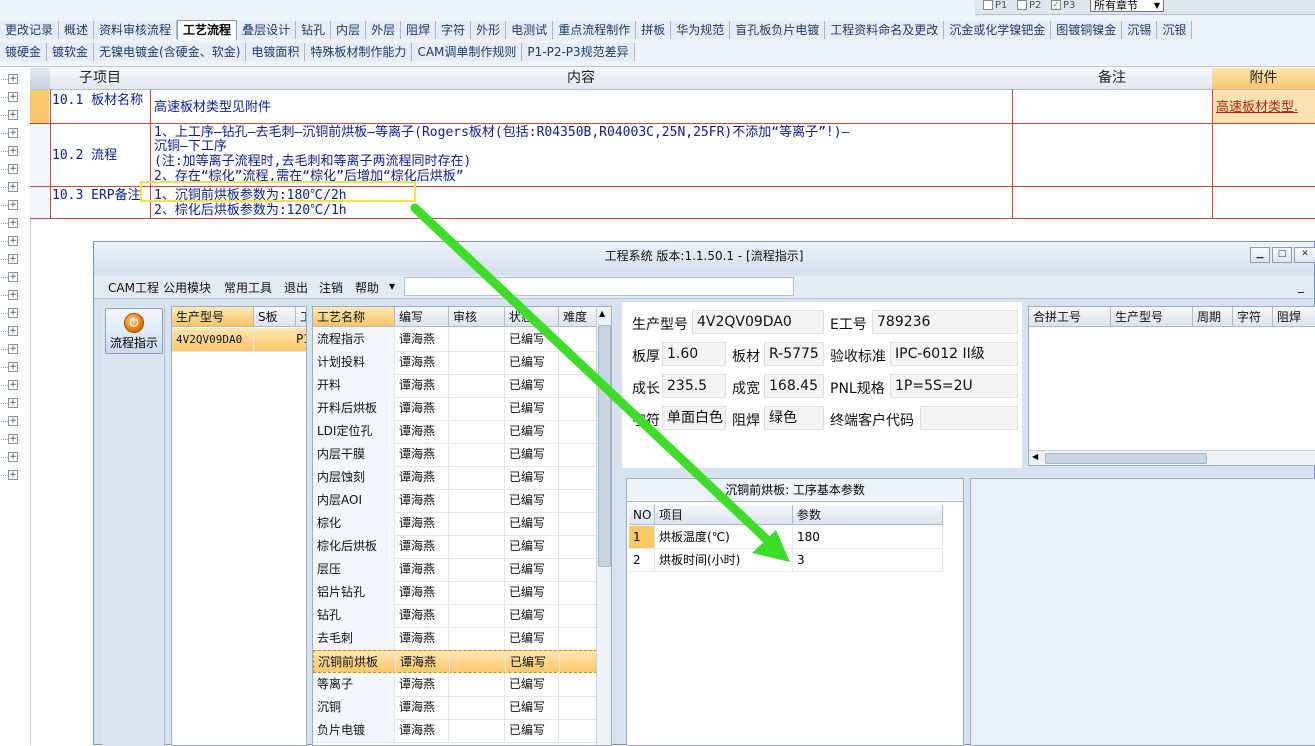 This screenshot has height=746, width=1315. What do you see at coordinates (359, 52) in the screenshot?
I see `tab2-4: 特殊板材制作能力` at bounding box center [359, 52].